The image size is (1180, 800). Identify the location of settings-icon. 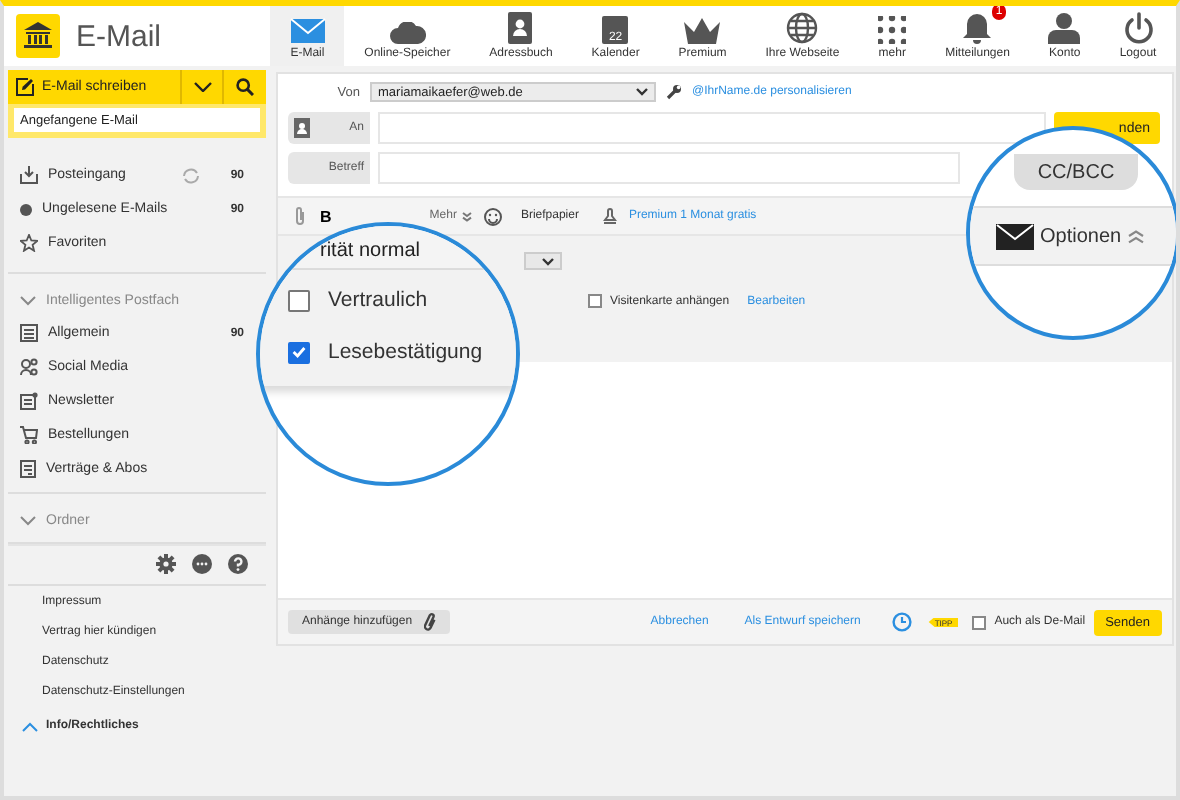
(166, 564).